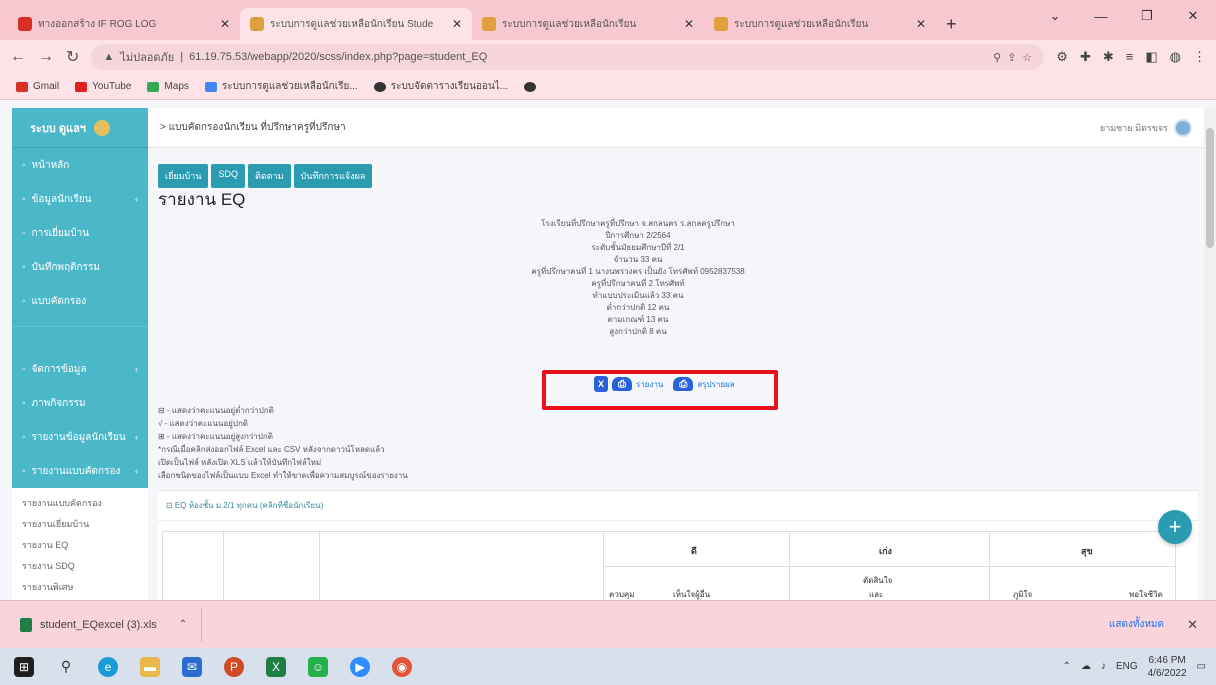 This screenshot has width=1216, height=685. Describe the element at coordinates (215, 436) in the screenshot. I see `note-line: ⊞ - แสดงว่าคะแนนอยู่สูงกว่าปกติ` at that location.